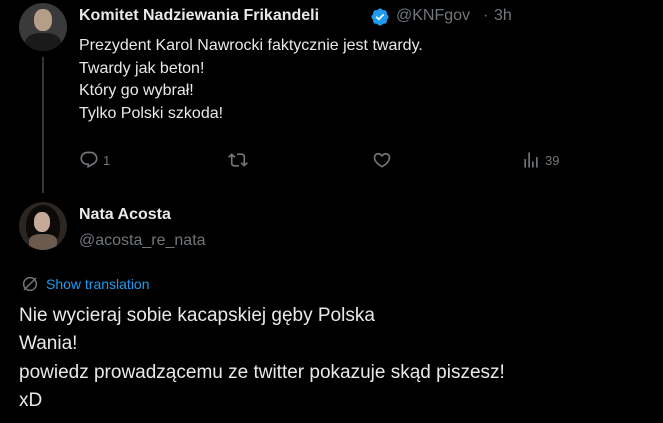 Image resolution: width=663 pixels, height=423 pixels. I want to click on reply-icon, so click(89, 160).